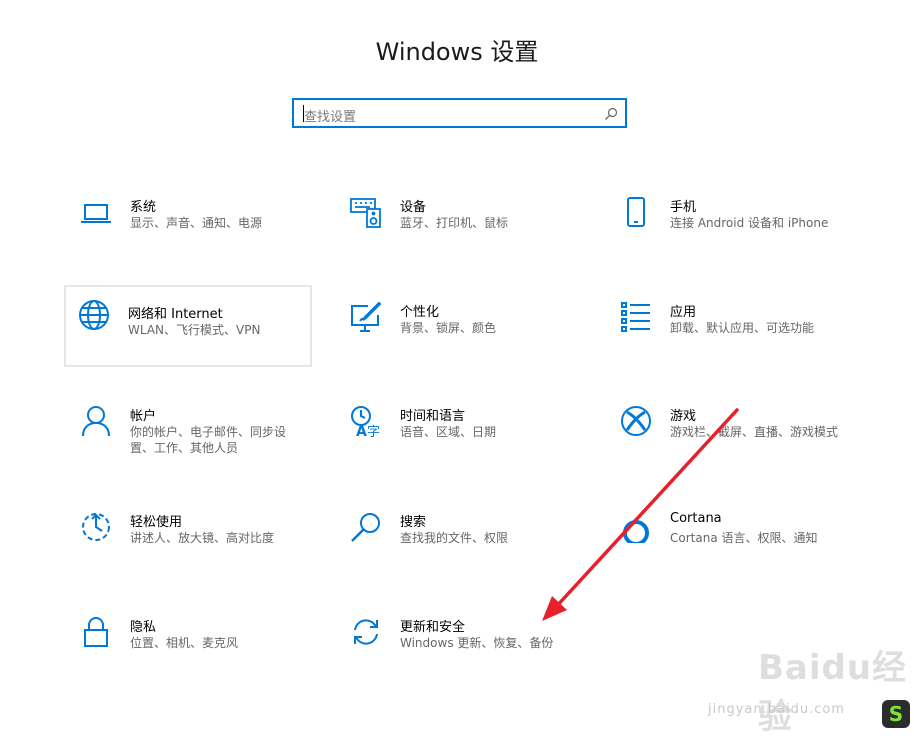 The image size is (914, 745). I want to click on setting-desc: 显示、声音、通知、电源, so click(196, 223).